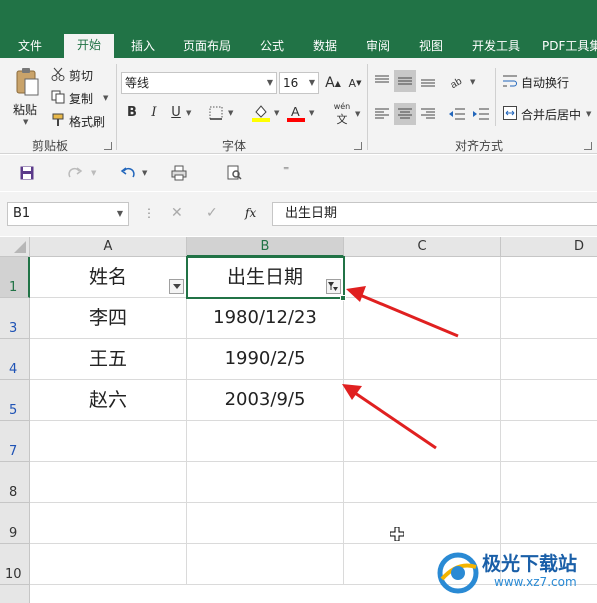  Describe the element at coordinates (457, 114) in the screenshot. I see `decrease-indent-button` at that location.